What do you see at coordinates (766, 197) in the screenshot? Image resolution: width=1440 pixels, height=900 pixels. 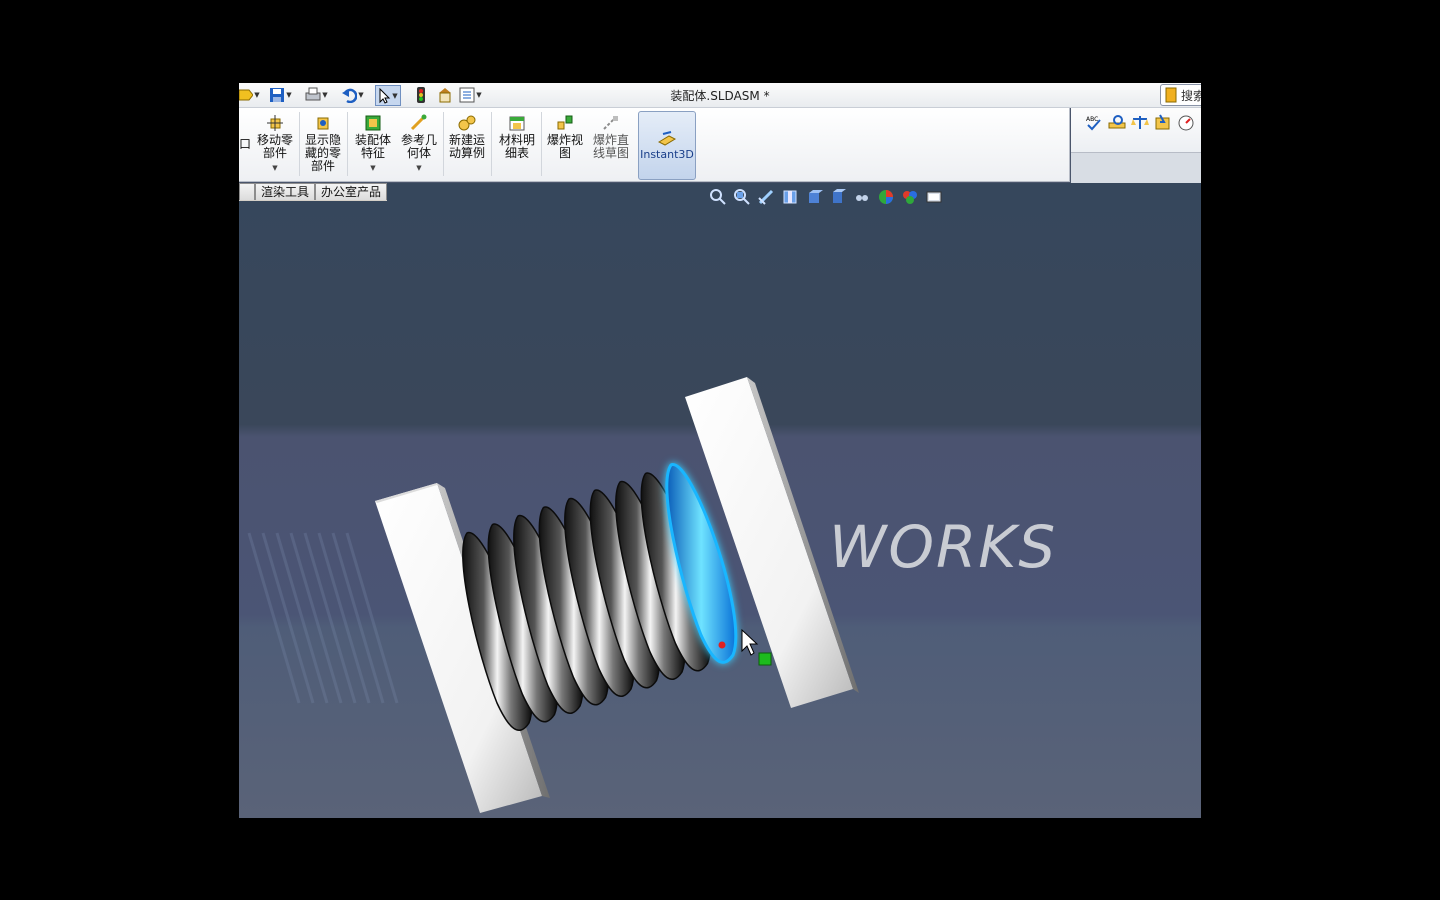 I see `previous-view-icon` at bounding box center [766, 197].